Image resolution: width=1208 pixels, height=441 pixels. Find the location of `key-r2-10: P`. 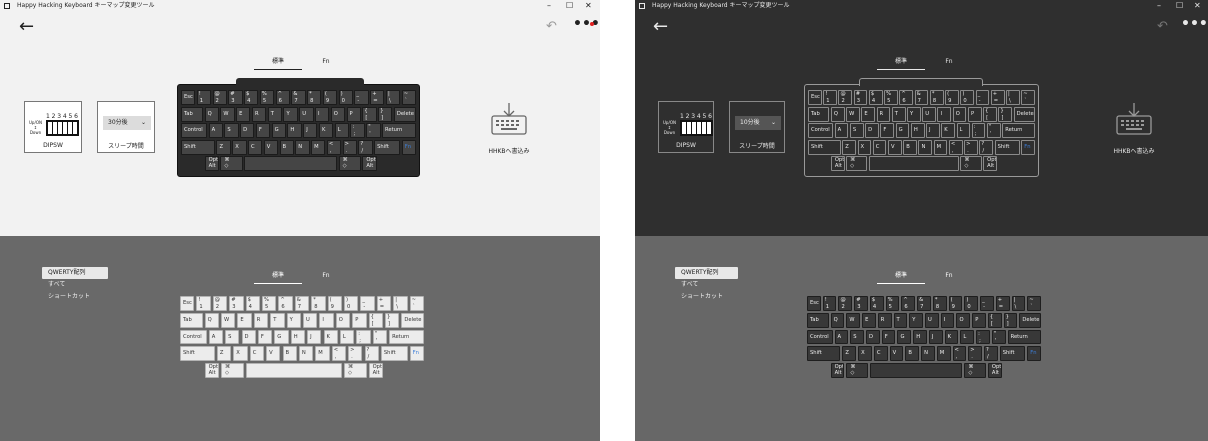

key-r2-10: P is located at coordinates (974, 114).